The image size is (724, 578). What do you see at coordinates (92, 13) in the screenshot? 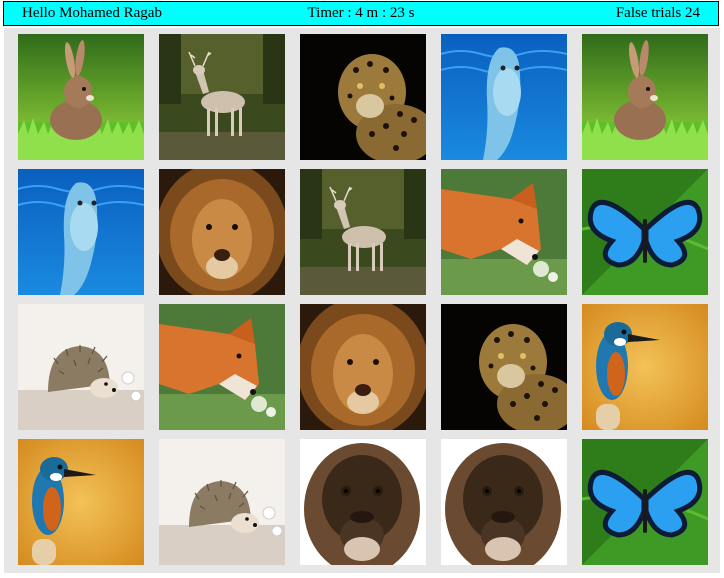
I see `greeting-text: Hello Mohamed Ragab` at bounding box center [92, 13].